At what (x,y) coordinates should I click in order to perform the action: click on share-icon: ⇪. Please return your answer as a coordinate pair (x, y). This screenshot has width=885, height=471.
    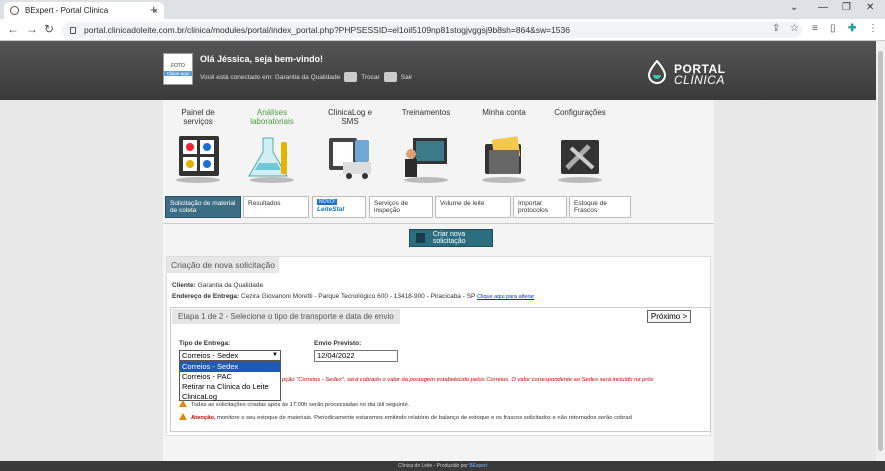
    Looking at the image, I should click on (776, 28).